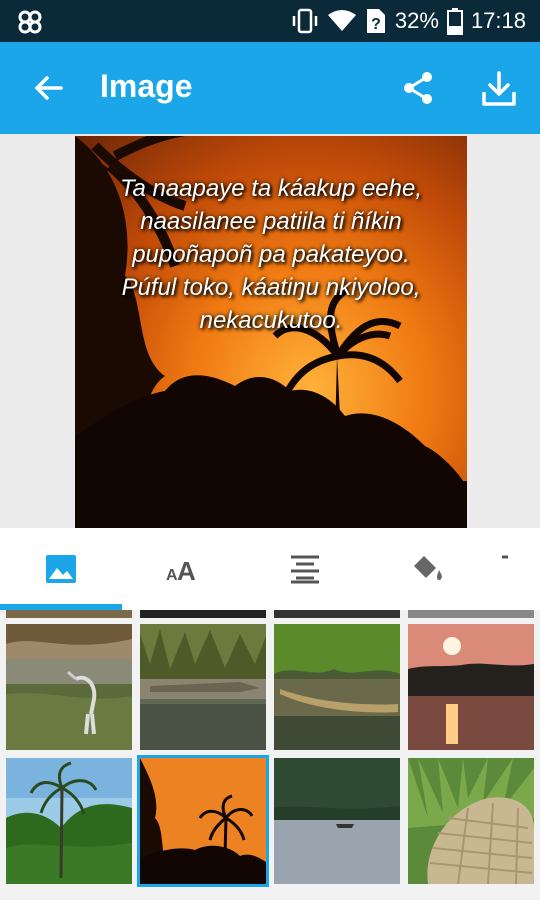  What do you see at coordinates (416, 20) in the screenshot?
I see `battery-percent: 32%` at bounding box center [416, 20].